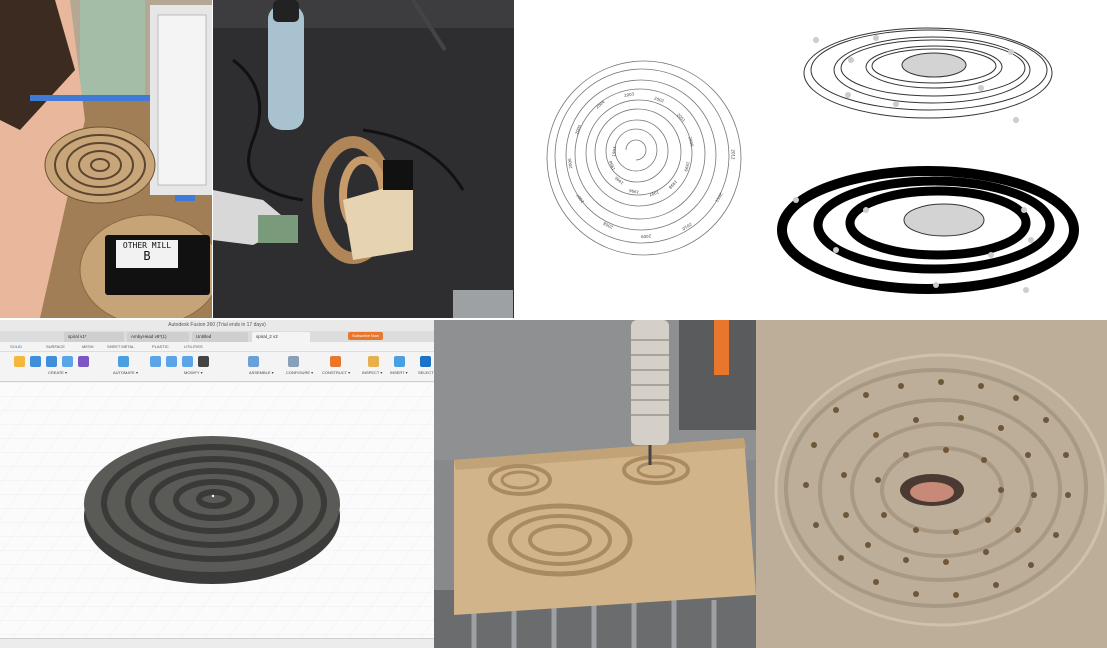 The width and height of the screenshot is (1107, 648). Describe the element at coordinates (193, 347) in the screenshot. I see `ribbon-tab-utilities: UTILITIES` at that location.